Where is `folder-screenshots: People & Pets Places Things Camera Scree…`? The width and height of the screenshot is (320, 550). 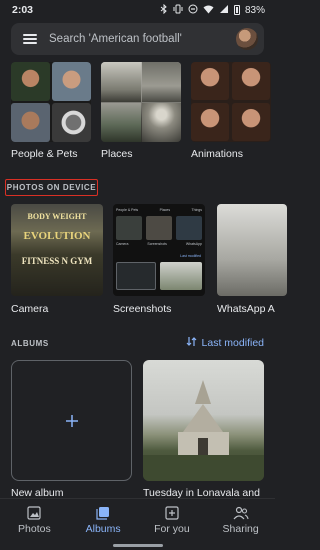 folder-screenshots: People & Pets Places Things Camera Scree… is located at coordinates (159, 250).